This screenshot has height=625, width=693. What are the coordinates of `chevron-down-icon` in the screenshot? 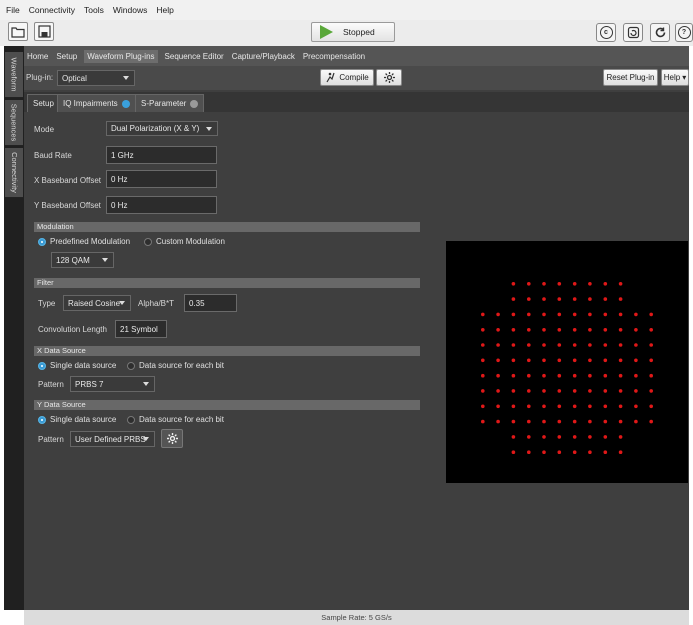 It's located at (122, 303).